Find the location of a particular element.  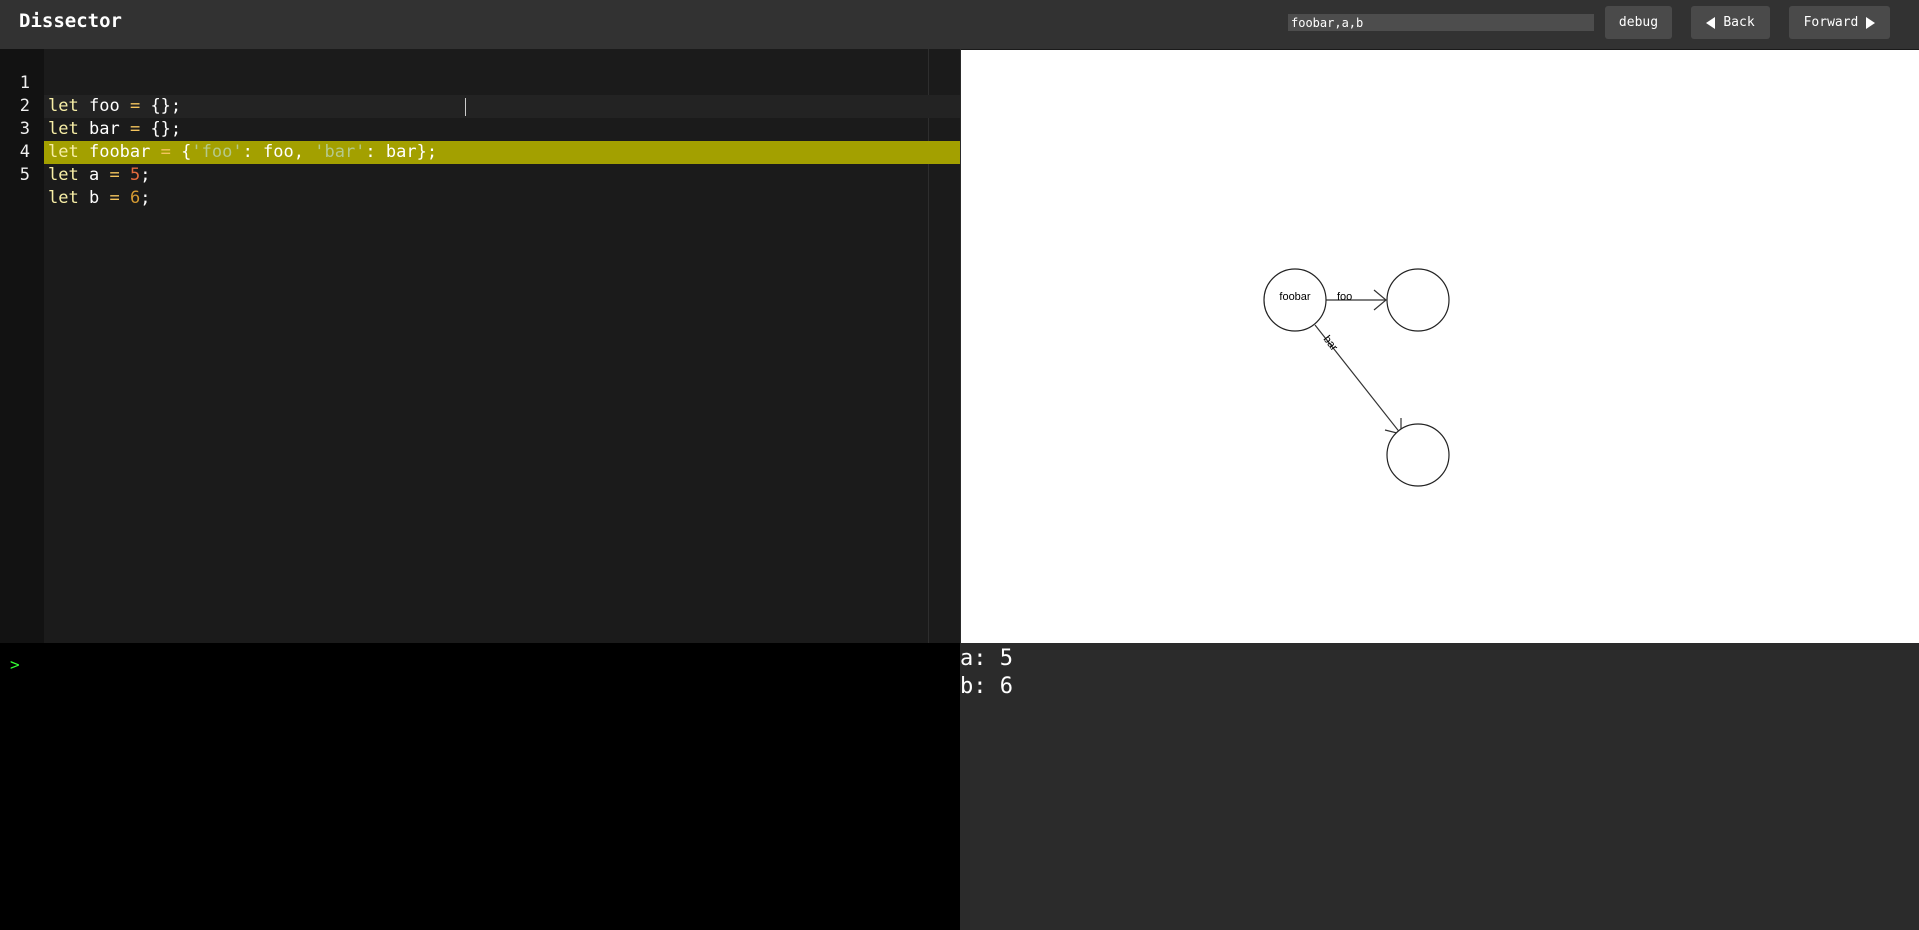

code-line: 4 let a = 5; is located at coordinates (480, 151).